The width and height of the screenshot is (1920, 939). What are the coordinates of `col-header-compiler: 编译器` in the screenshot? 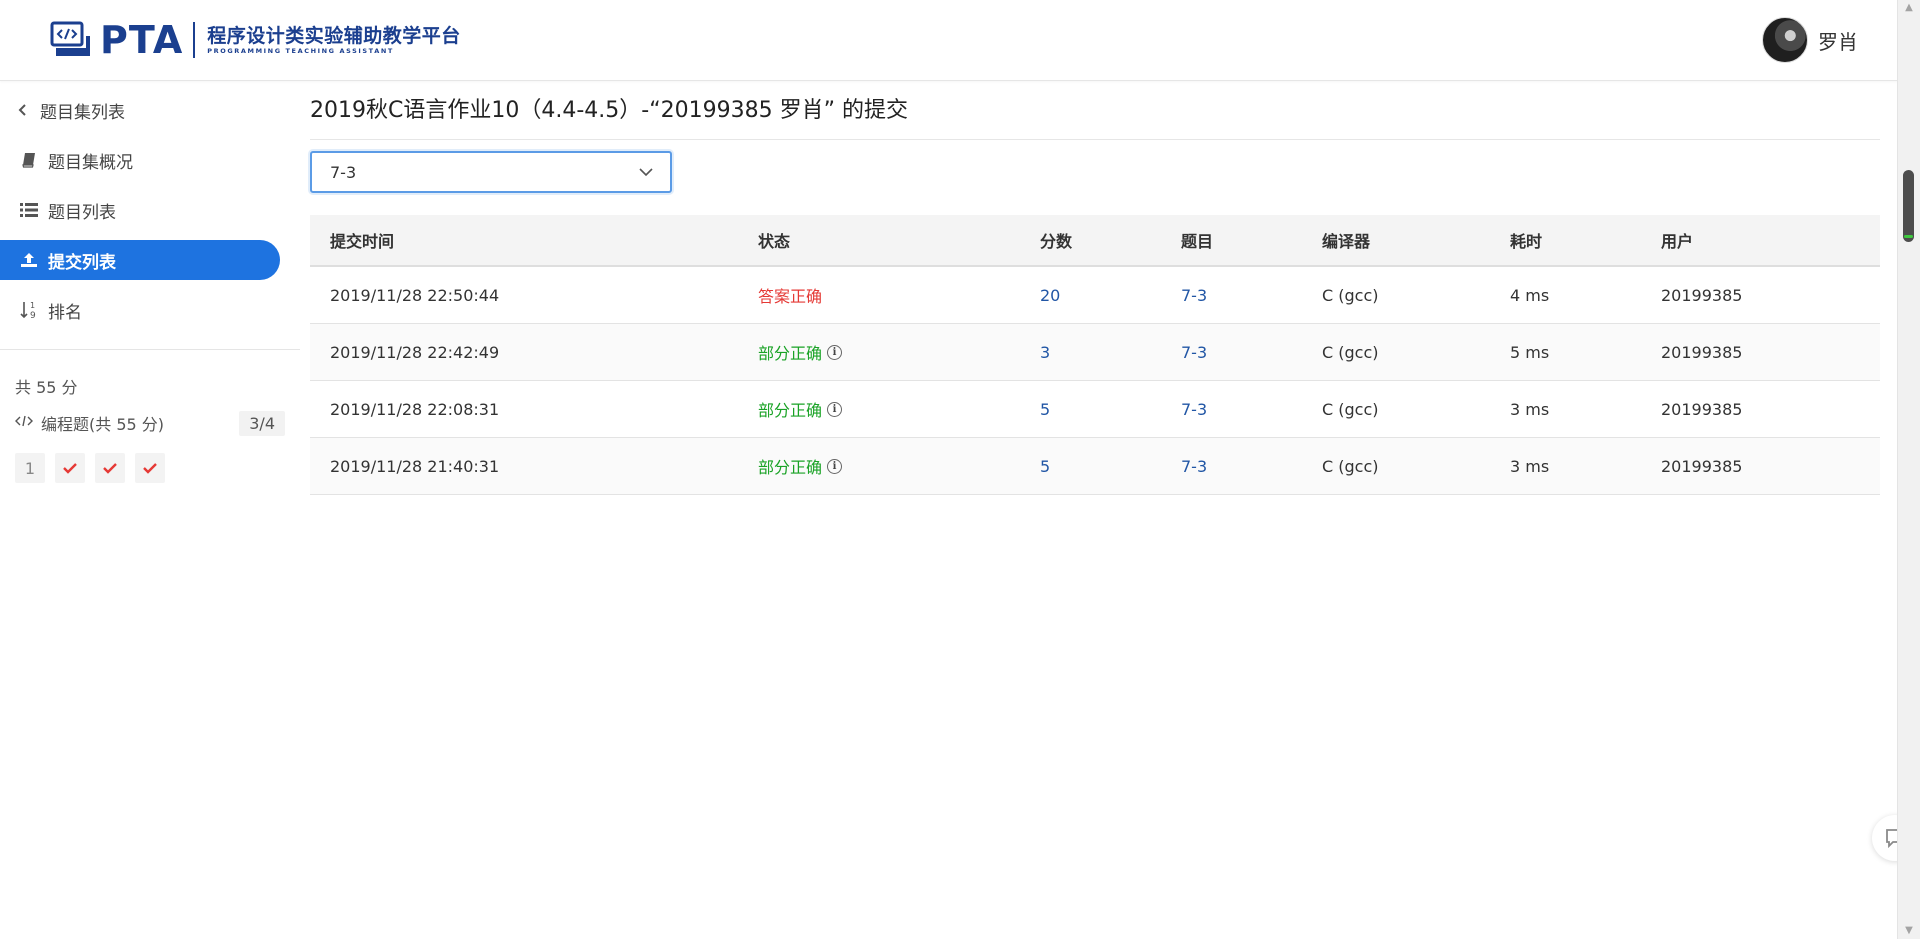 It's located at (1346, 241).